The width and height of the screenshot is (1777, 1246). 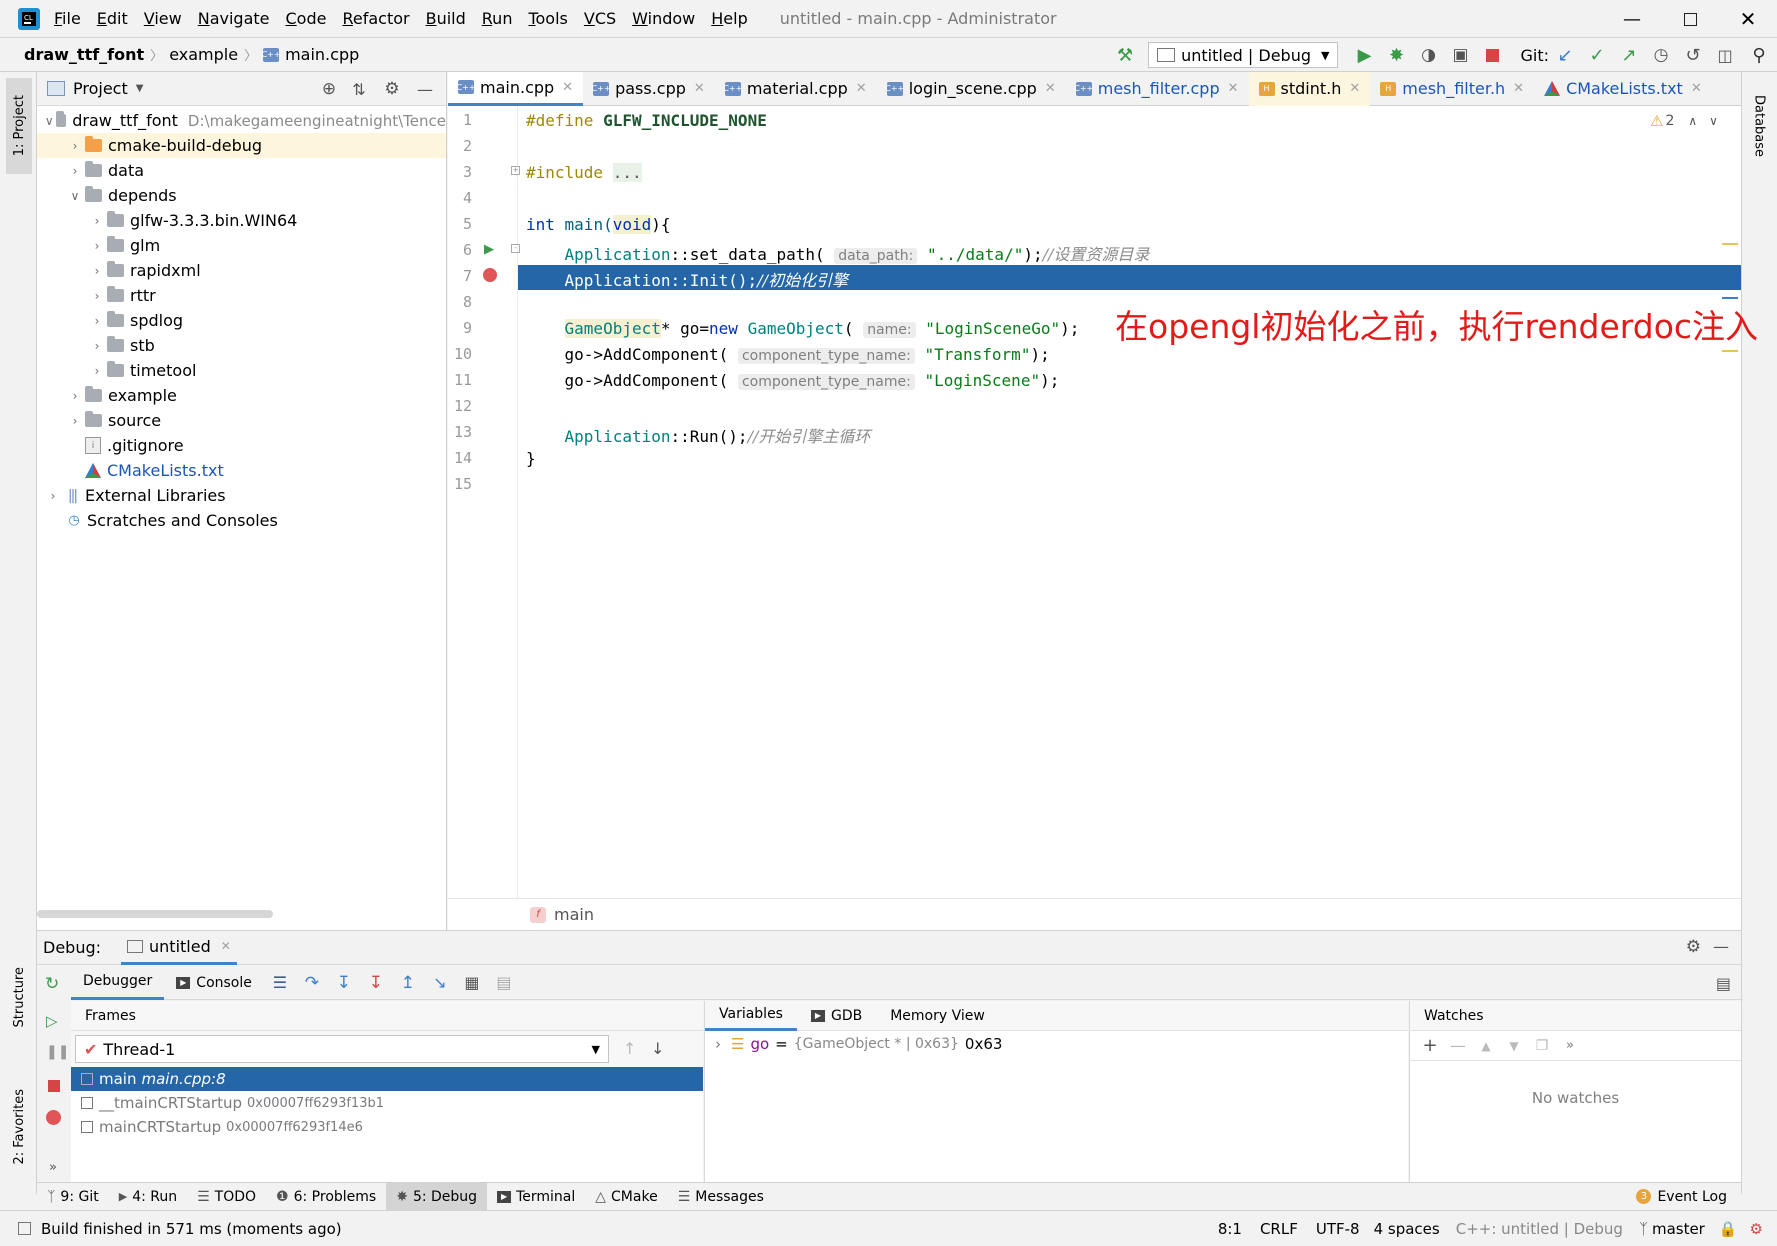 I want to click on profile-icon: ▣, so click(x=1460, y=55).